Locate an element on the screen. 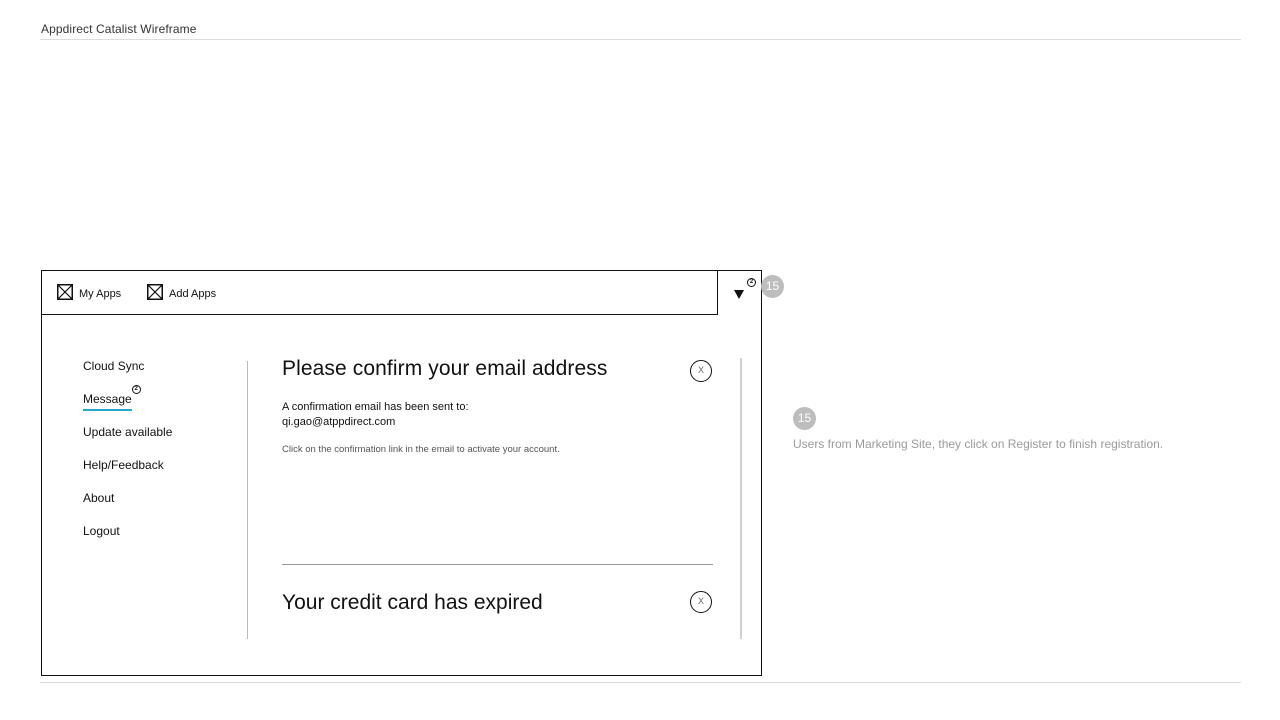 The height and width of the screenshot is (720, 1280). email-confirm-title: Please confirm your email address is located at coordinates (445, 368).